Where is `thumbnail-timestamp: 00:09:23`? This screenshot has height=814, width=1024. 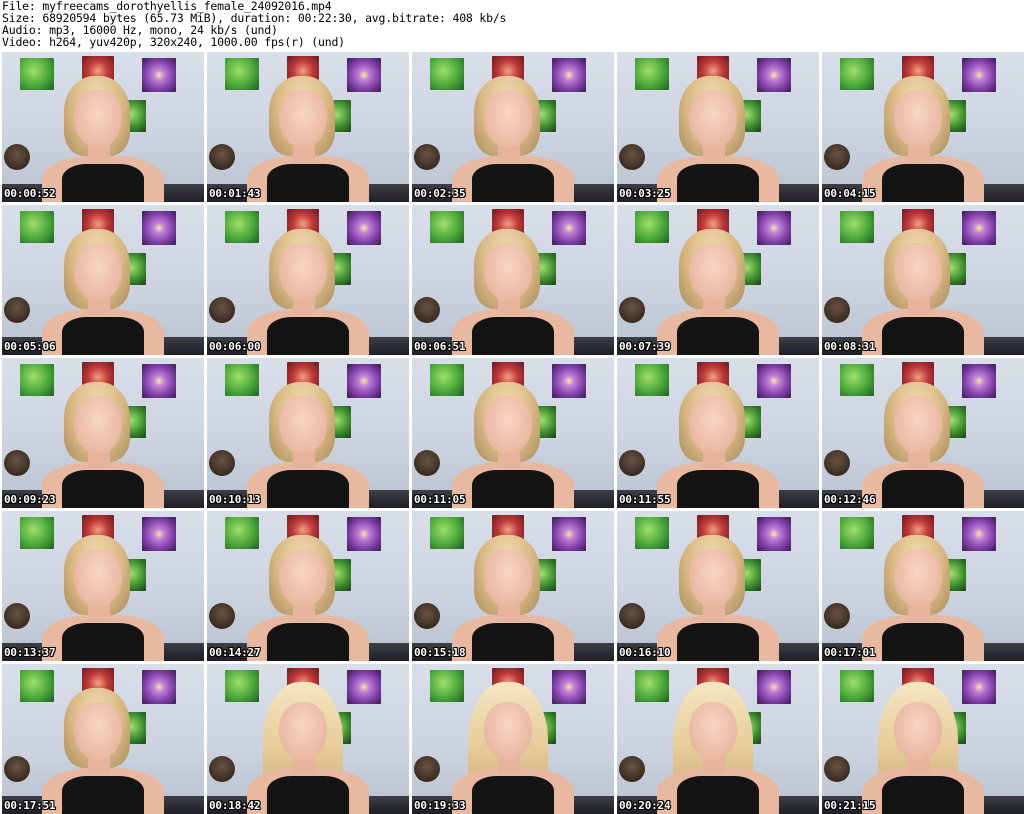
thumbnail-timestamp: 00:09:23 is located at coordinates (30, 499).